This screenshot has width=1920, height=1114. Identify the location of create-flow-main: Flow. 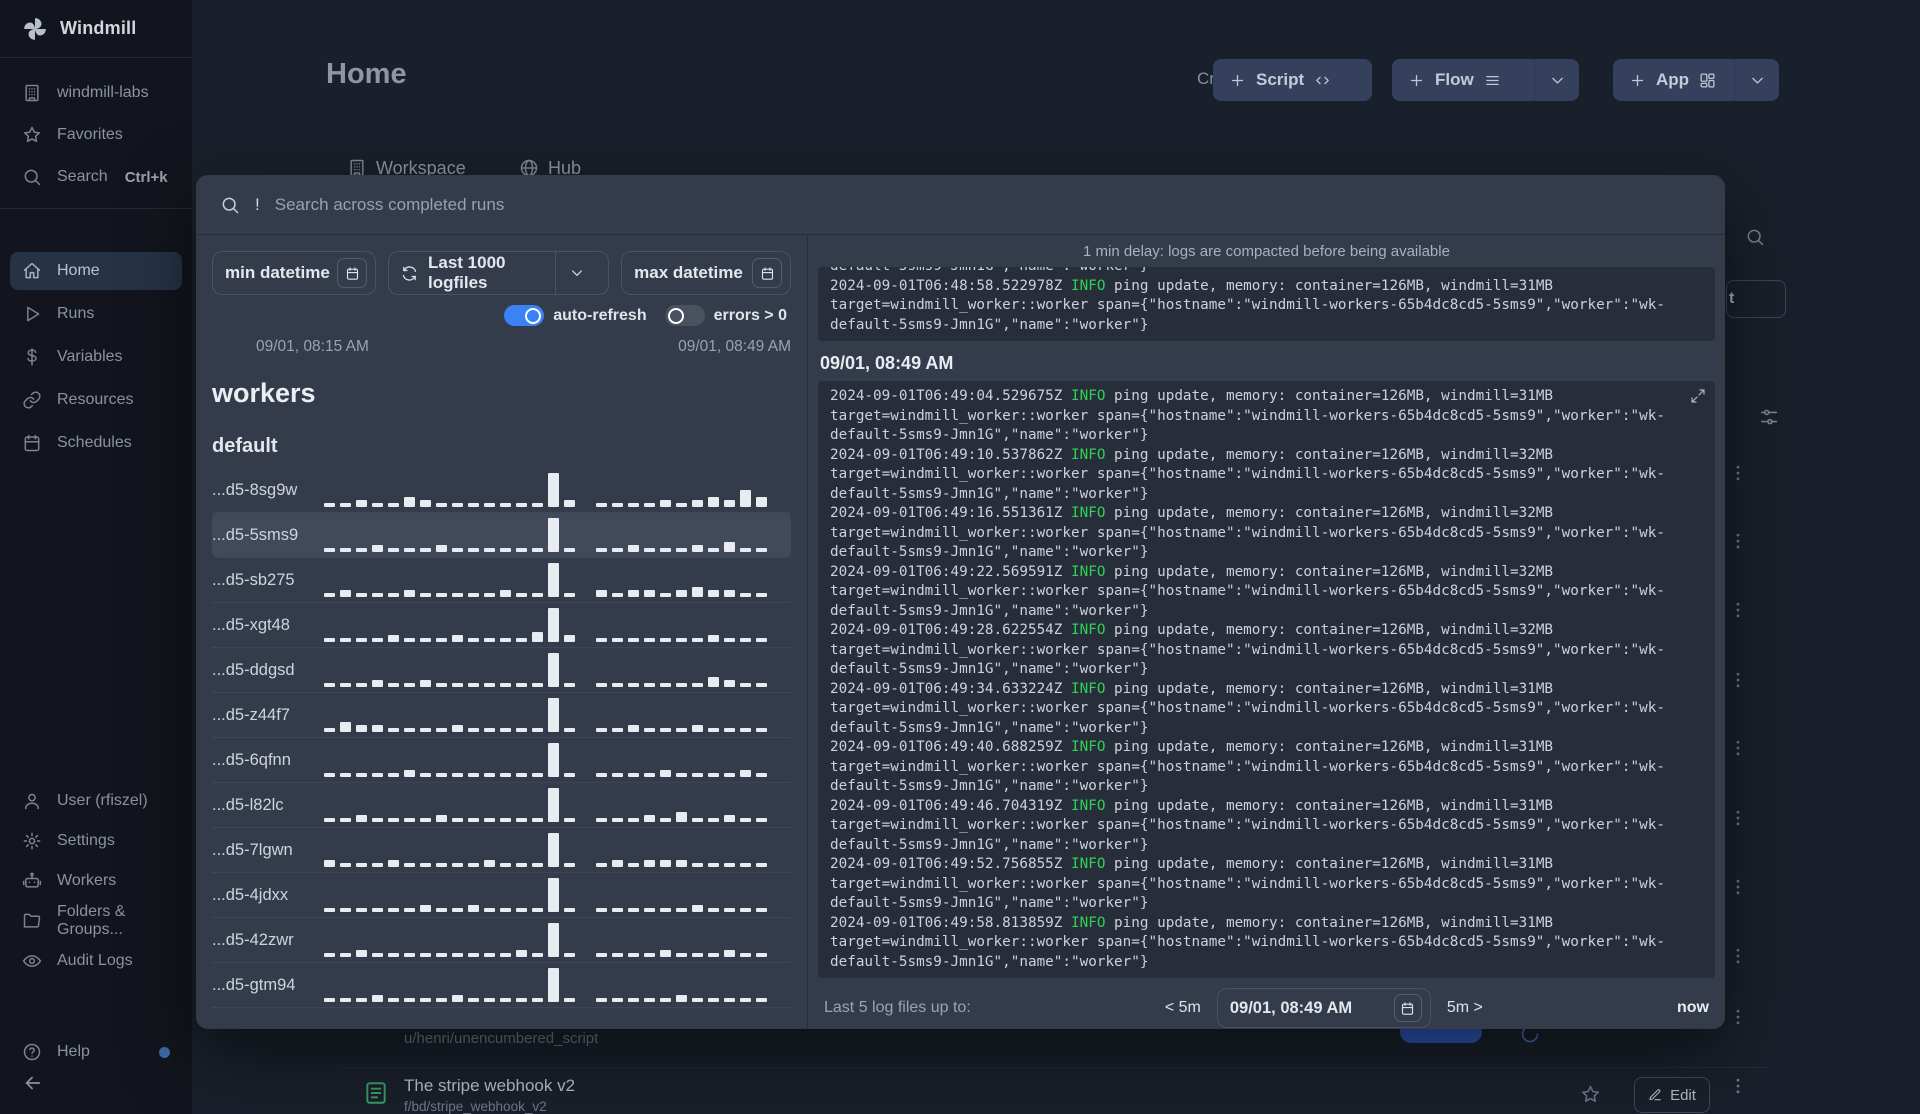
(1463, 80).